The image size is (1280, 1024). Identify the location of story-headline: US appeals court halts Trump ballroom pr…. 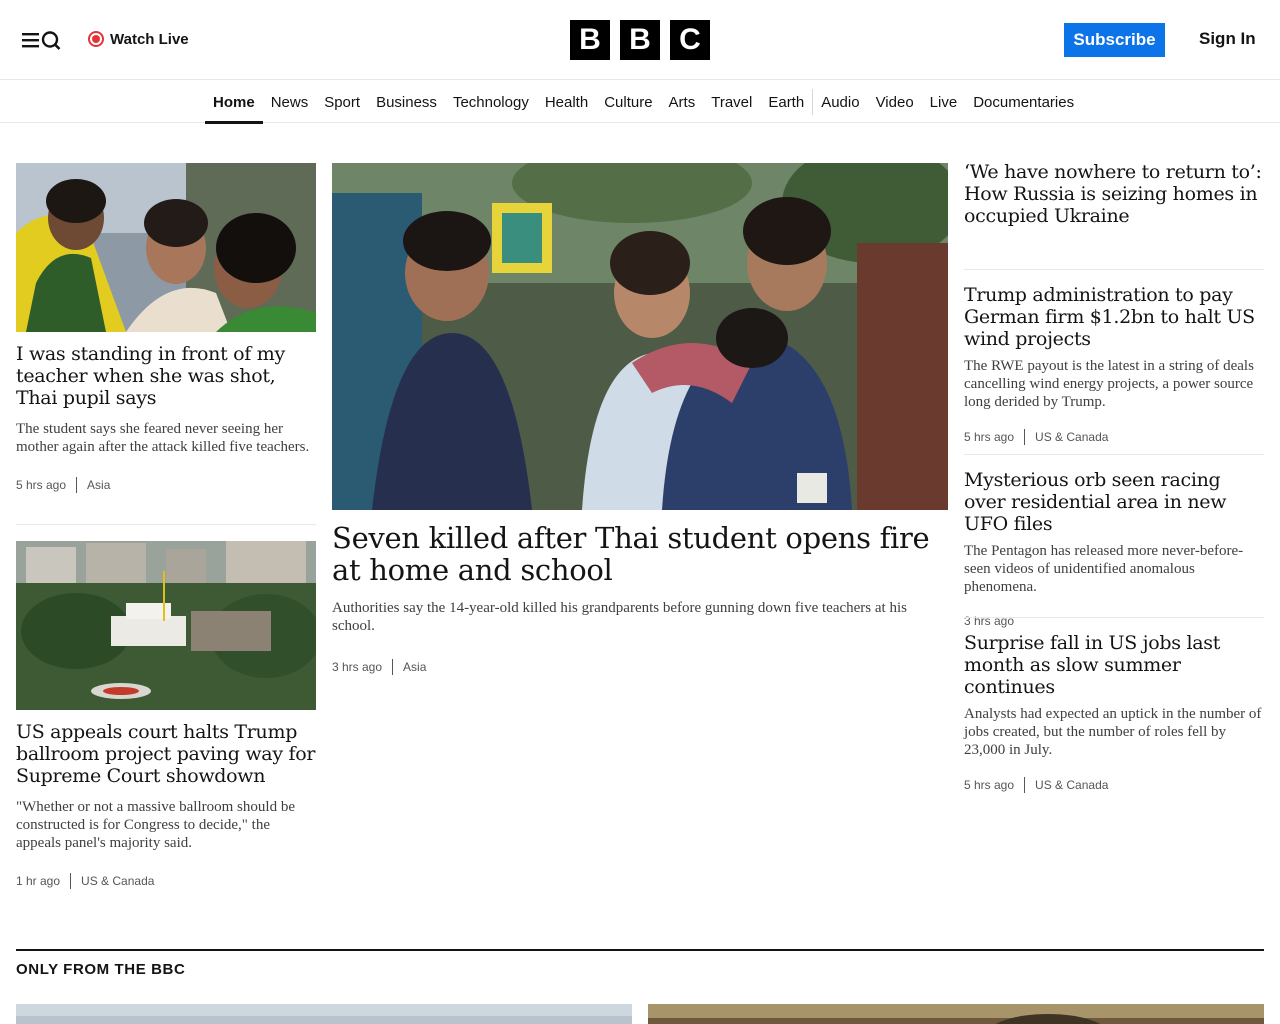
(166, 754).